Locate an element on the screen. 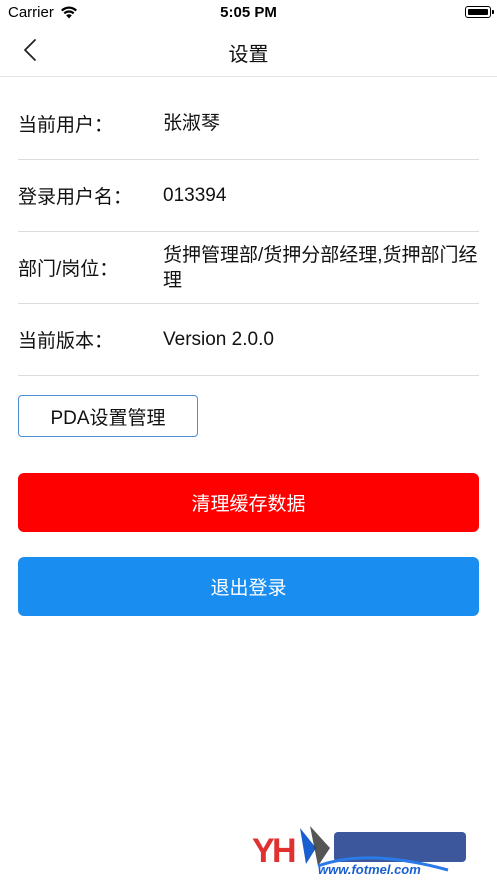  info-label: 登录用户名： is located at coordinates (75, 197).